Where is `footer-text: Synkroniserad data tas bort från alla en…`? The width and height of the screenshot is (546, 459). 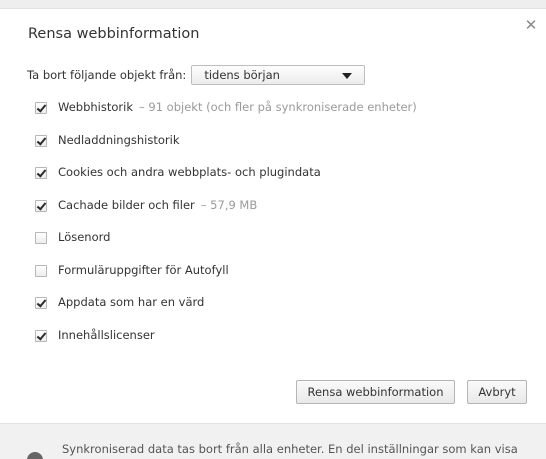 footer-text: Synkroniserad data tas bort från alla en… is located at coordinates (290, 449).